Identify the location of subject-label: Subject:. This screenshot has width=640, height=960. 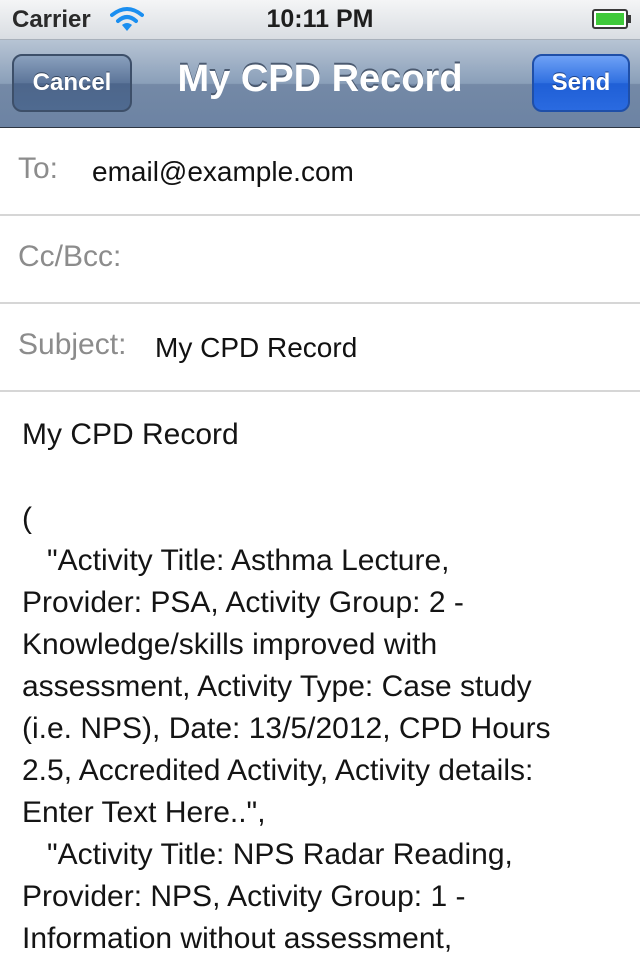
(72, 344).